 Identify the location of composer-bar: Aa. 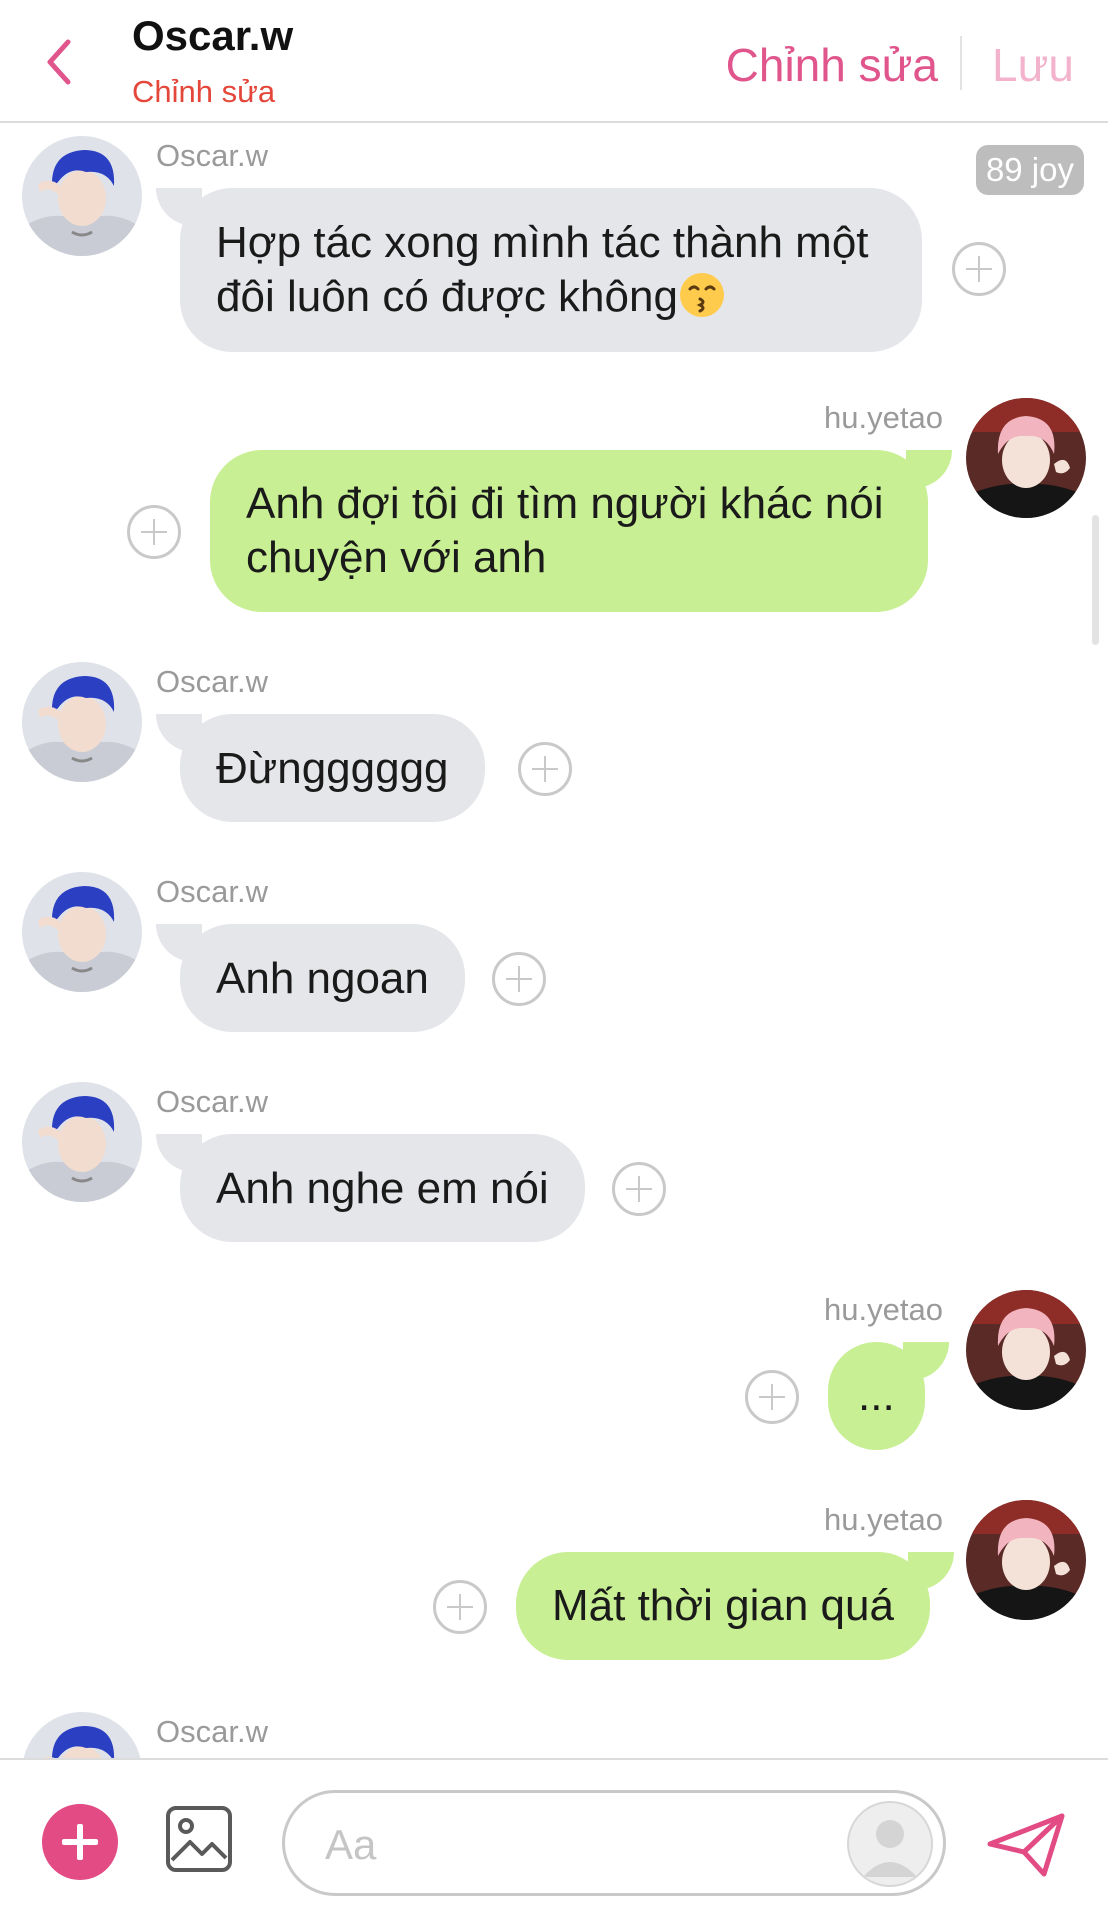
(554, 1840).